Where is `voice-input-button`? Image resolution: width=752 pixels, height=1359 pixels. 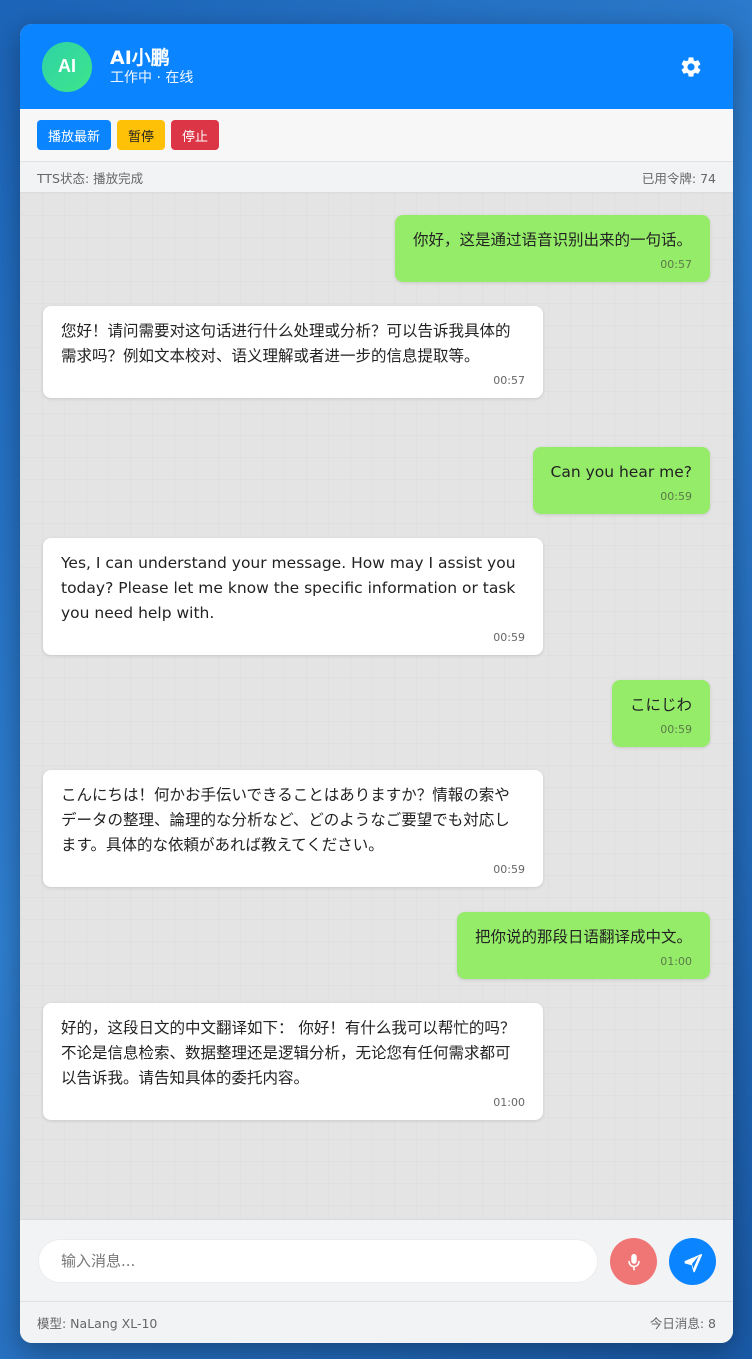
voice-input-button is located at coordinates (633, 1261).